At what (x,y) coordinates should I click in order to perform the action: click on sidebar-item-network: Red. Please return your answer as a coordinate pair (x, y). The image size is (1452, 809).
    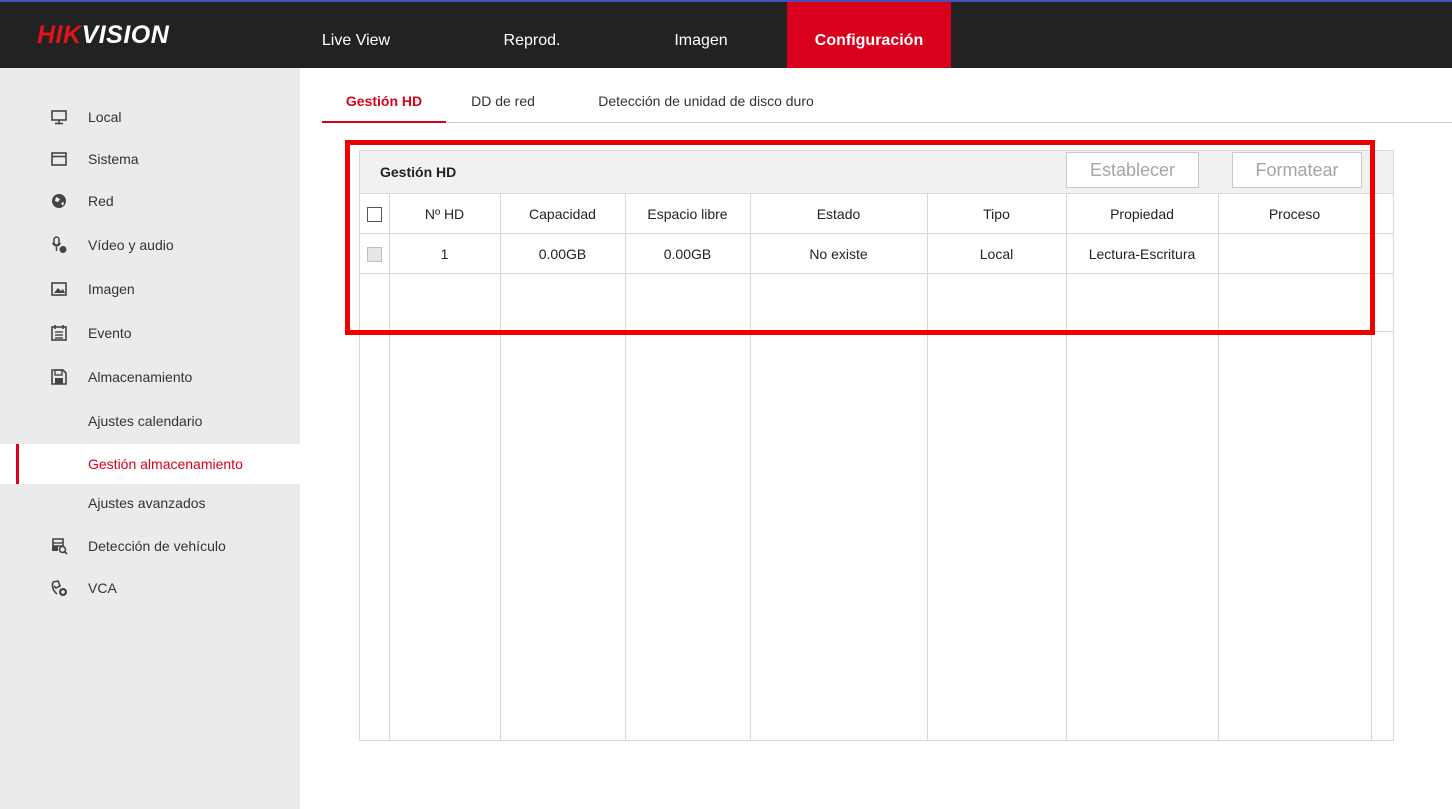
    Looking at the image, I should click on (150, 201).